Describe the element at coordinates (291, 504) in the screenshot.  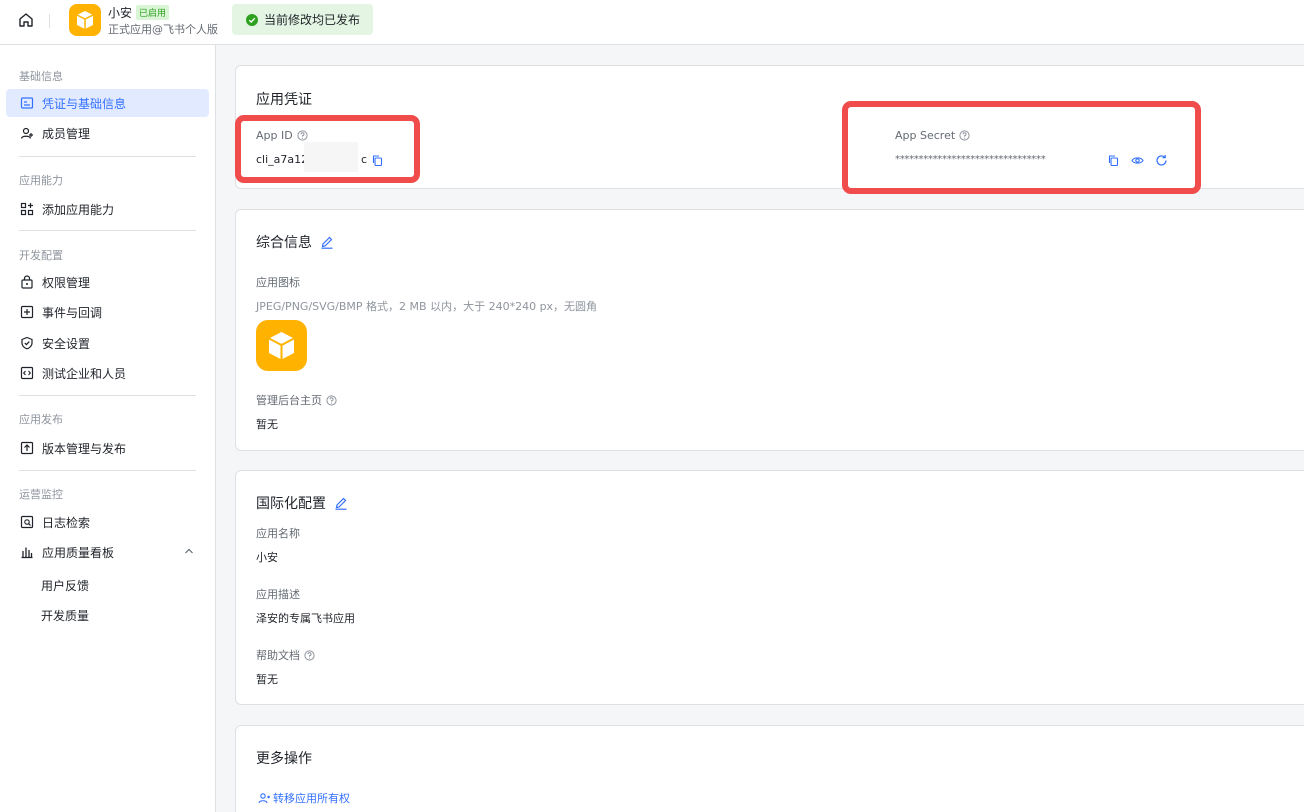
I see `i18n-title: 国际化配置` at that location.